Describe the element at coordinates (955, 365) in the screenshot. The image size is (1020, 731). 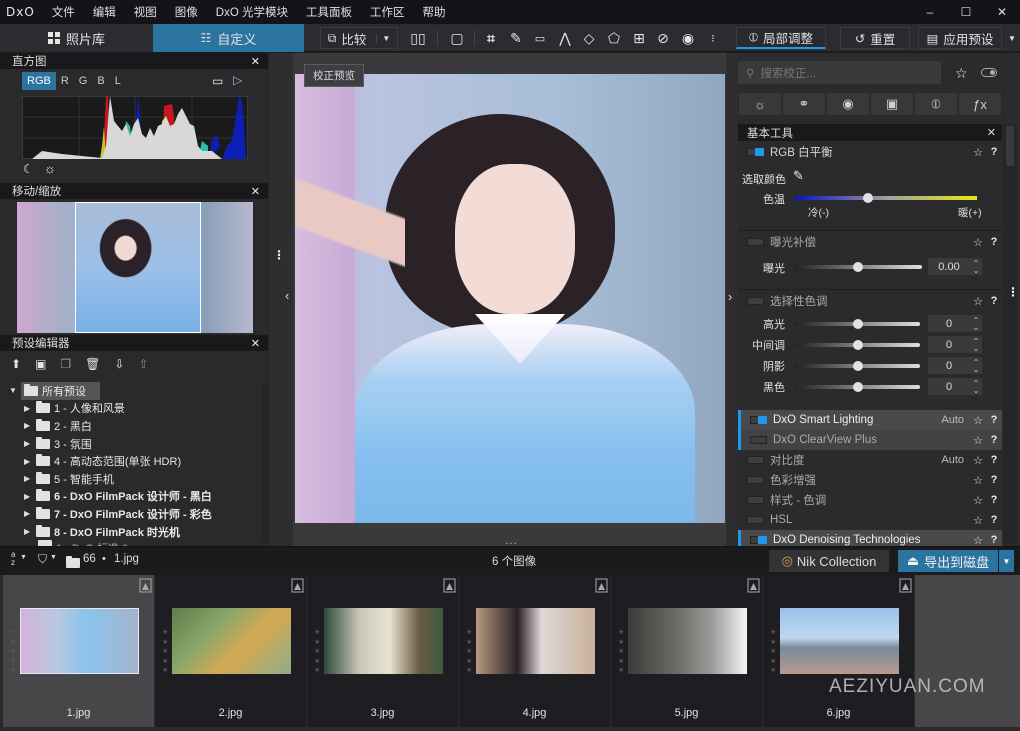
I see `shadows-value-input: 0 ⌃ ⌄` at that location.